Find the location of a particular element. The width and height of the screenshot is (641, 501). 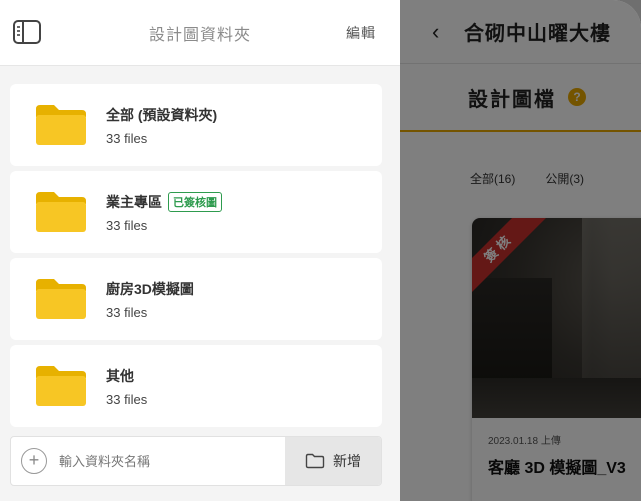

project-header: ‹ 合砌中山曜大樓 is located at coordinates (520, 32).